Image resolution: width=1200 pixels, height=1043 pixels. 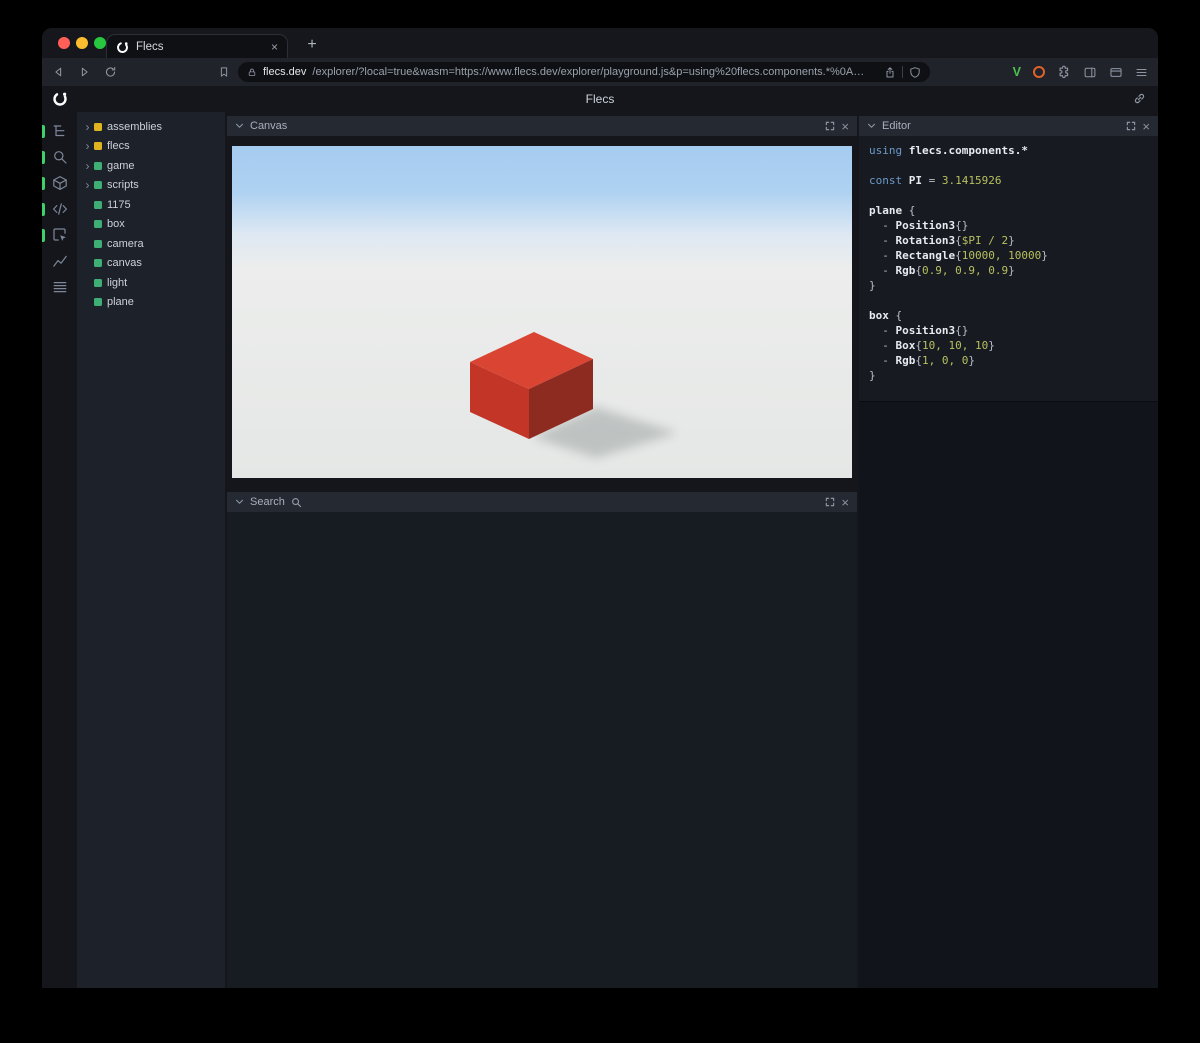 What do you see at coordinates (1008, 126) in the screenshot?
I see `editor-panel-header: Editor ×` at bounding box center [1008, 126].